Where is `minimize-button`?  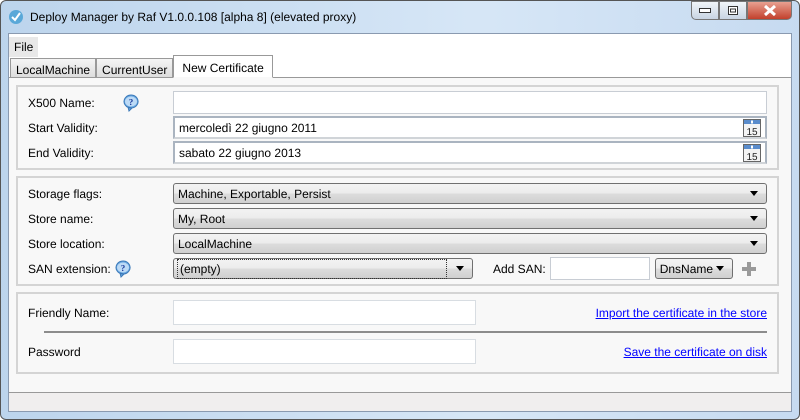 minimize-button is located at coordinates (705, 10).